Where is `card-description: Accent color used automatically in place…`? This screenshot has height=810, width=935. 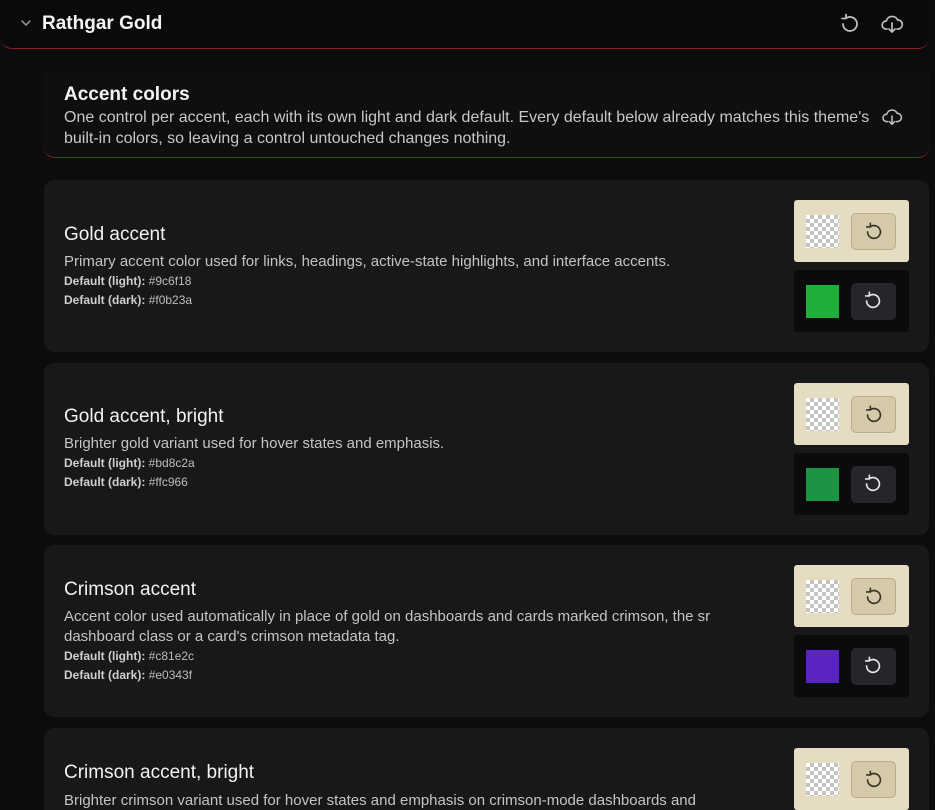 card-description: Accent color used automatically in place… is located at coordinates (387, 626).